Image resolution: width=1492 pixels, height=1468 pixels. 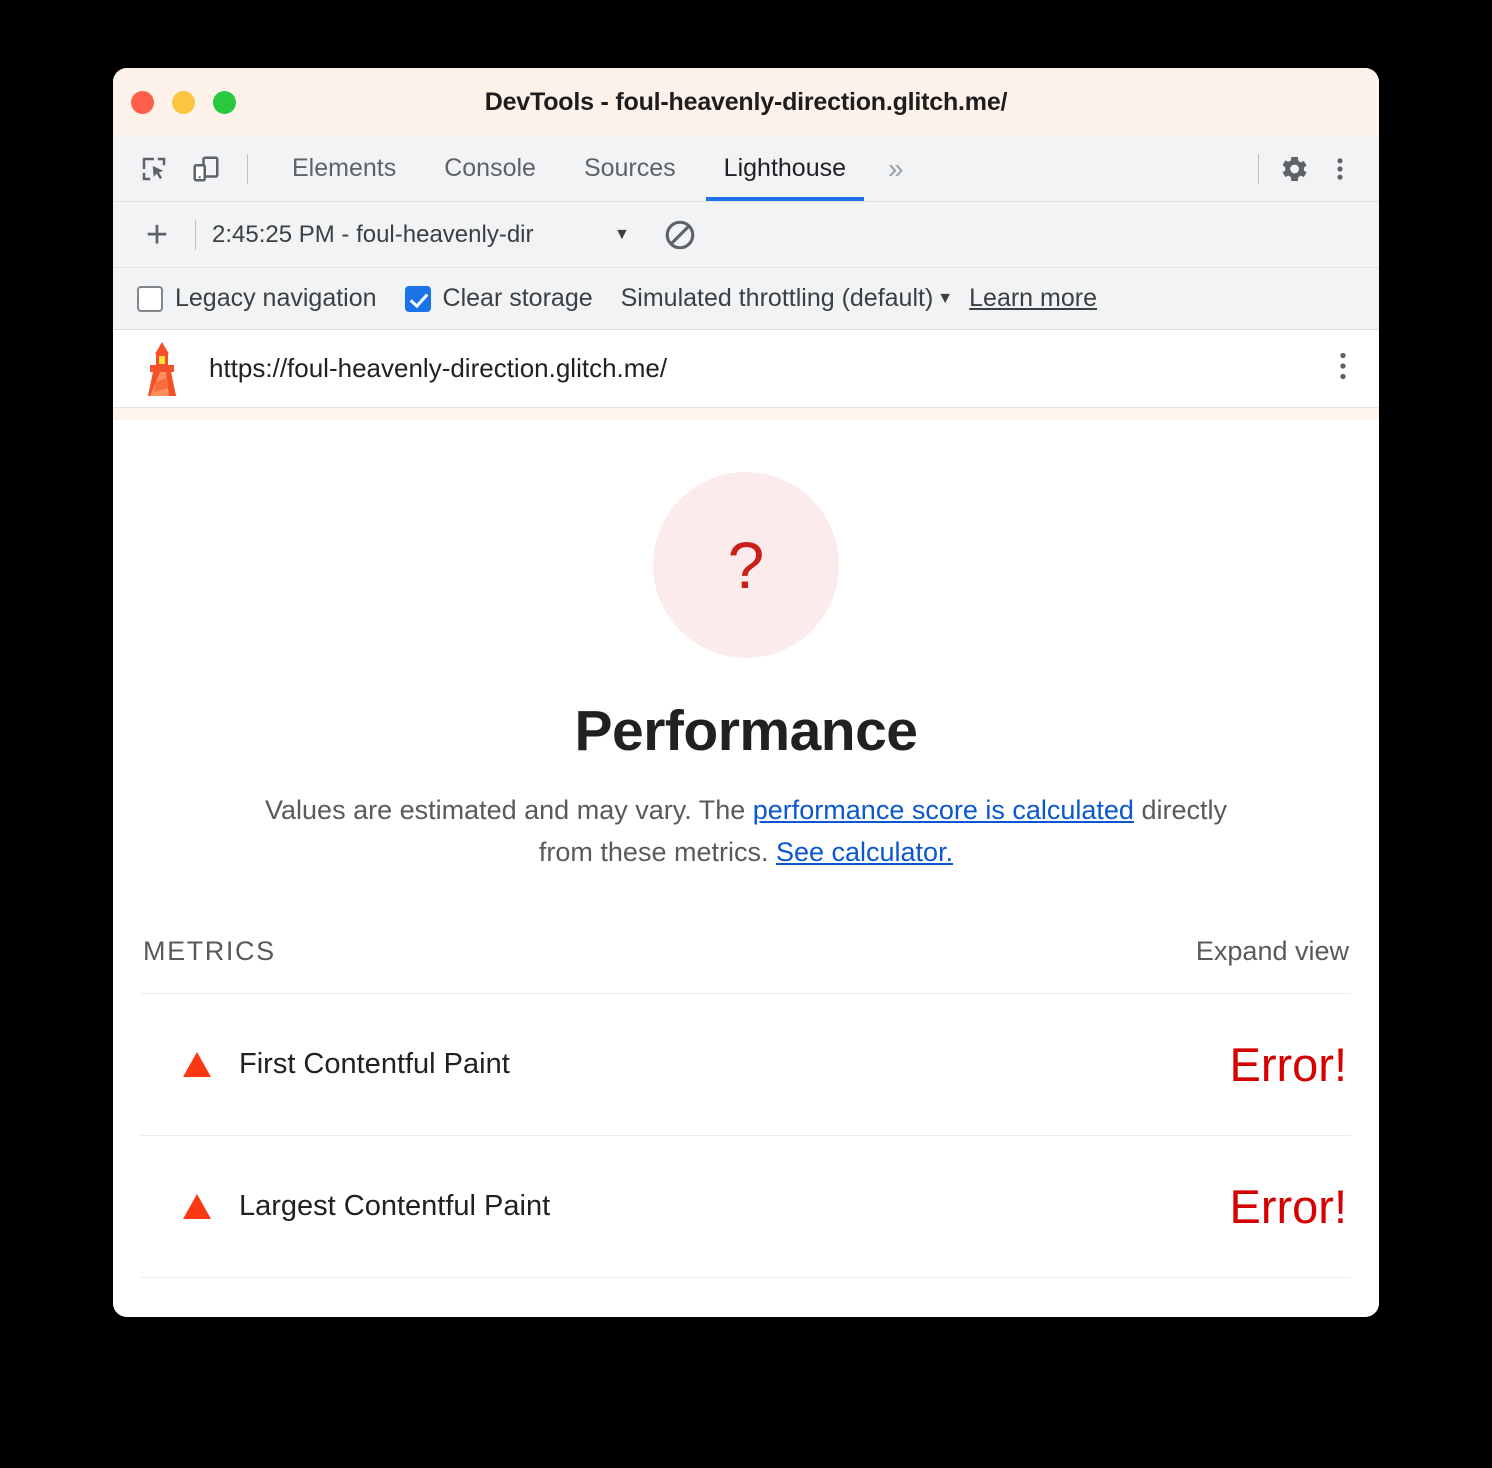 What do you see at coordinates (1033, 298) in the screenshot?
I see `learn-more-link: Learn more` at bounding box center [1033, 298].